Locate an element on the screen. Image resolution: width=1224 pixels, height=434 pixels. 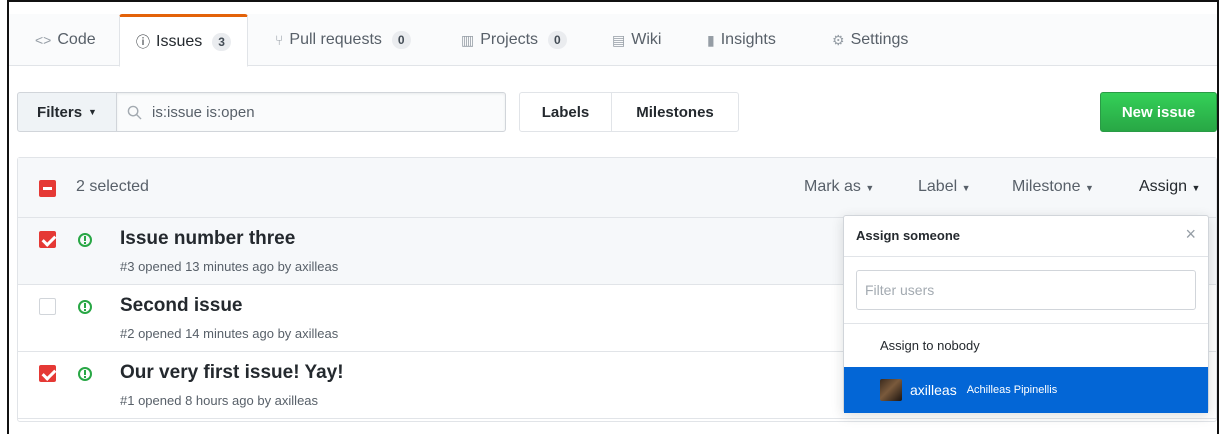
search-value: is:issue is:open is located at coordinates (203, 112).